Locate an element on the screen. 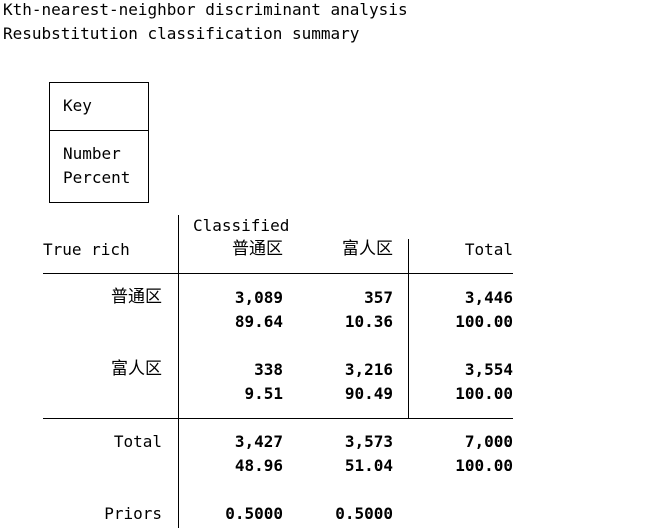  classified-header: Classified is located at coordinates (241, 225).